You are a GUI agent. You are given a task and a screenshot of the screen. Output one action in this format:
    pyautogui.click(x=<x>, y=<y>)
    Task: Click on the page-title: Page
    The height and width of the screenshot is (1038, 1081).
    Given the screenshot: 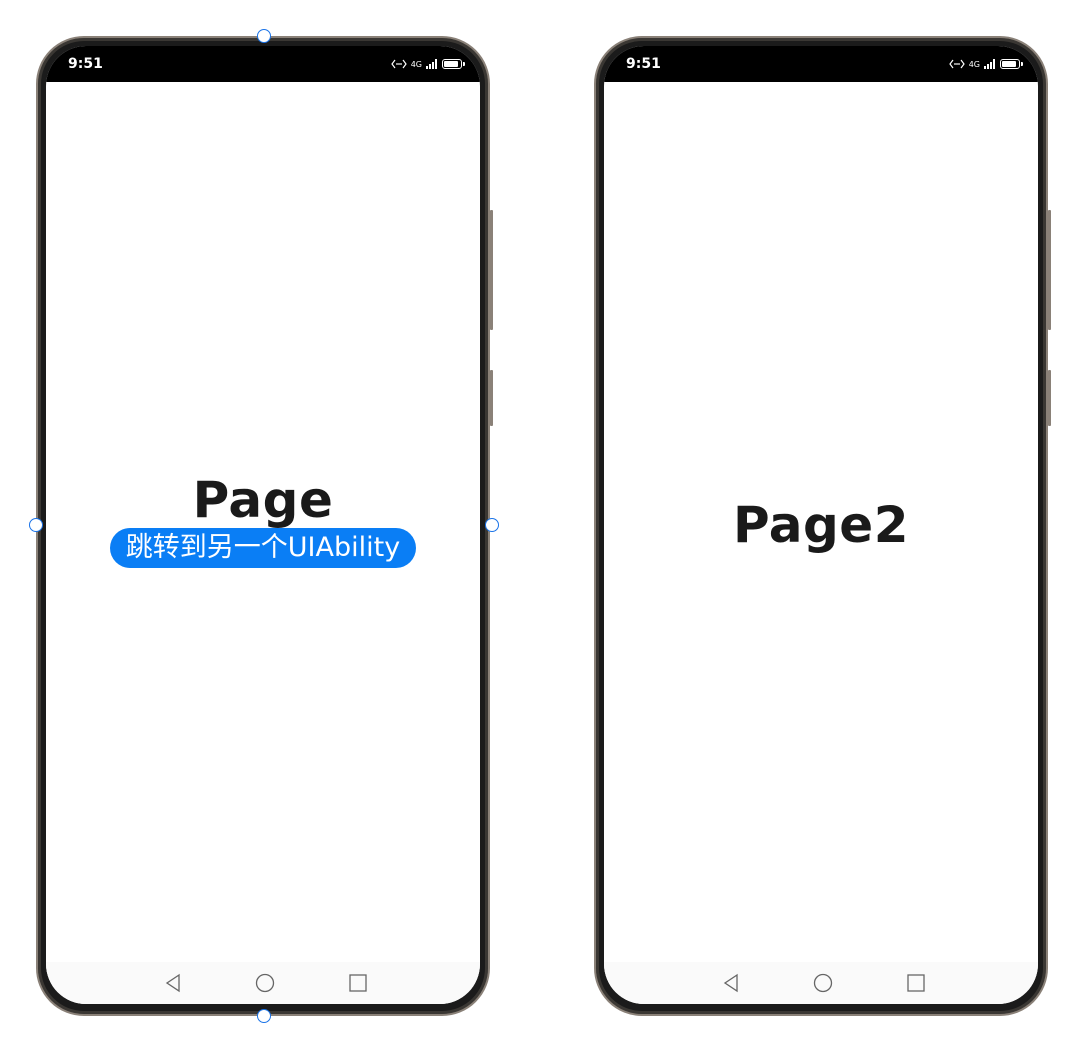 What is the action you would take?
    pyautogui.click(x=263, y=500)
    